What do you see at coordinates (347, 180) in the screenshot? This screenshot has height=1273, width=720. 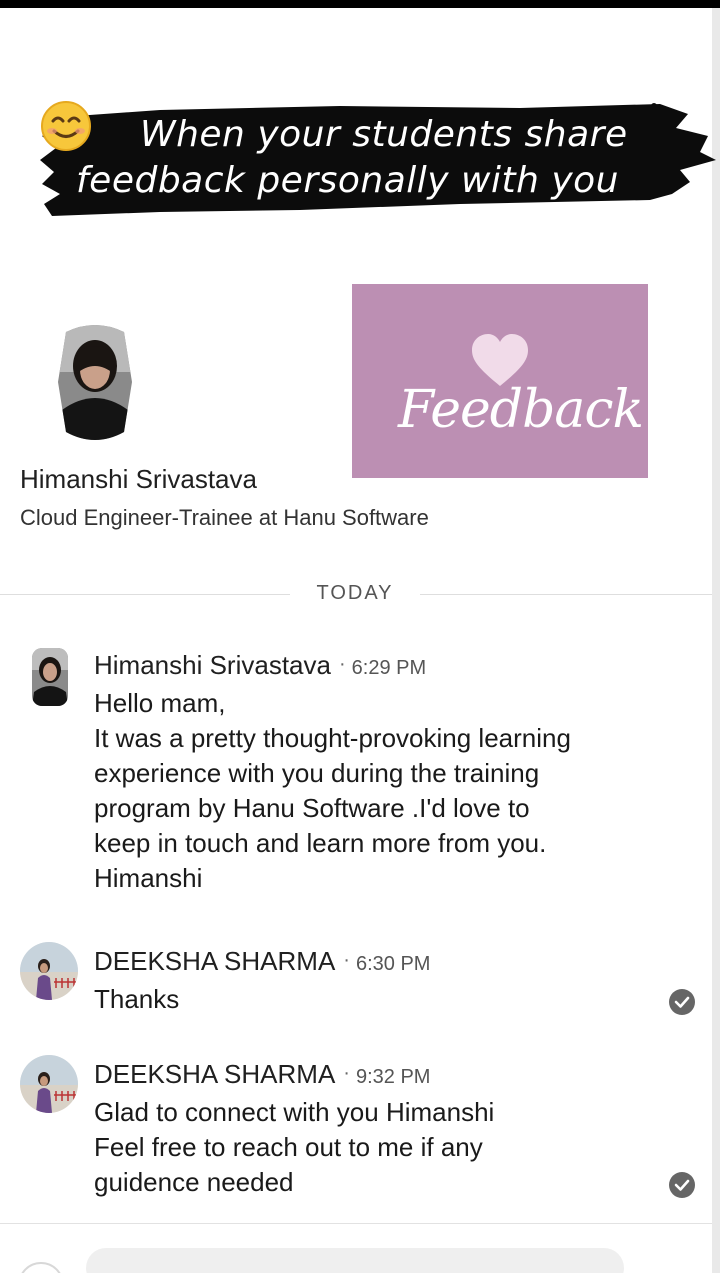 I see `banner-line-2: feedback personally with you` at bounding box center [347, 180].